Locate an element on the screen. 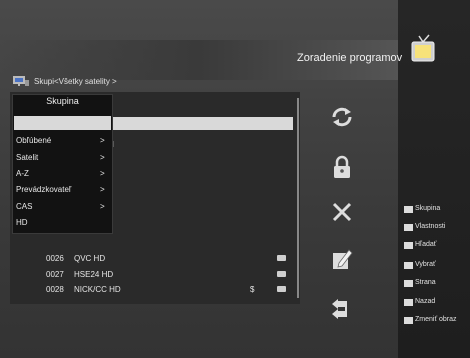  menu-item-hd: HD is located at coordinates (62, 223).